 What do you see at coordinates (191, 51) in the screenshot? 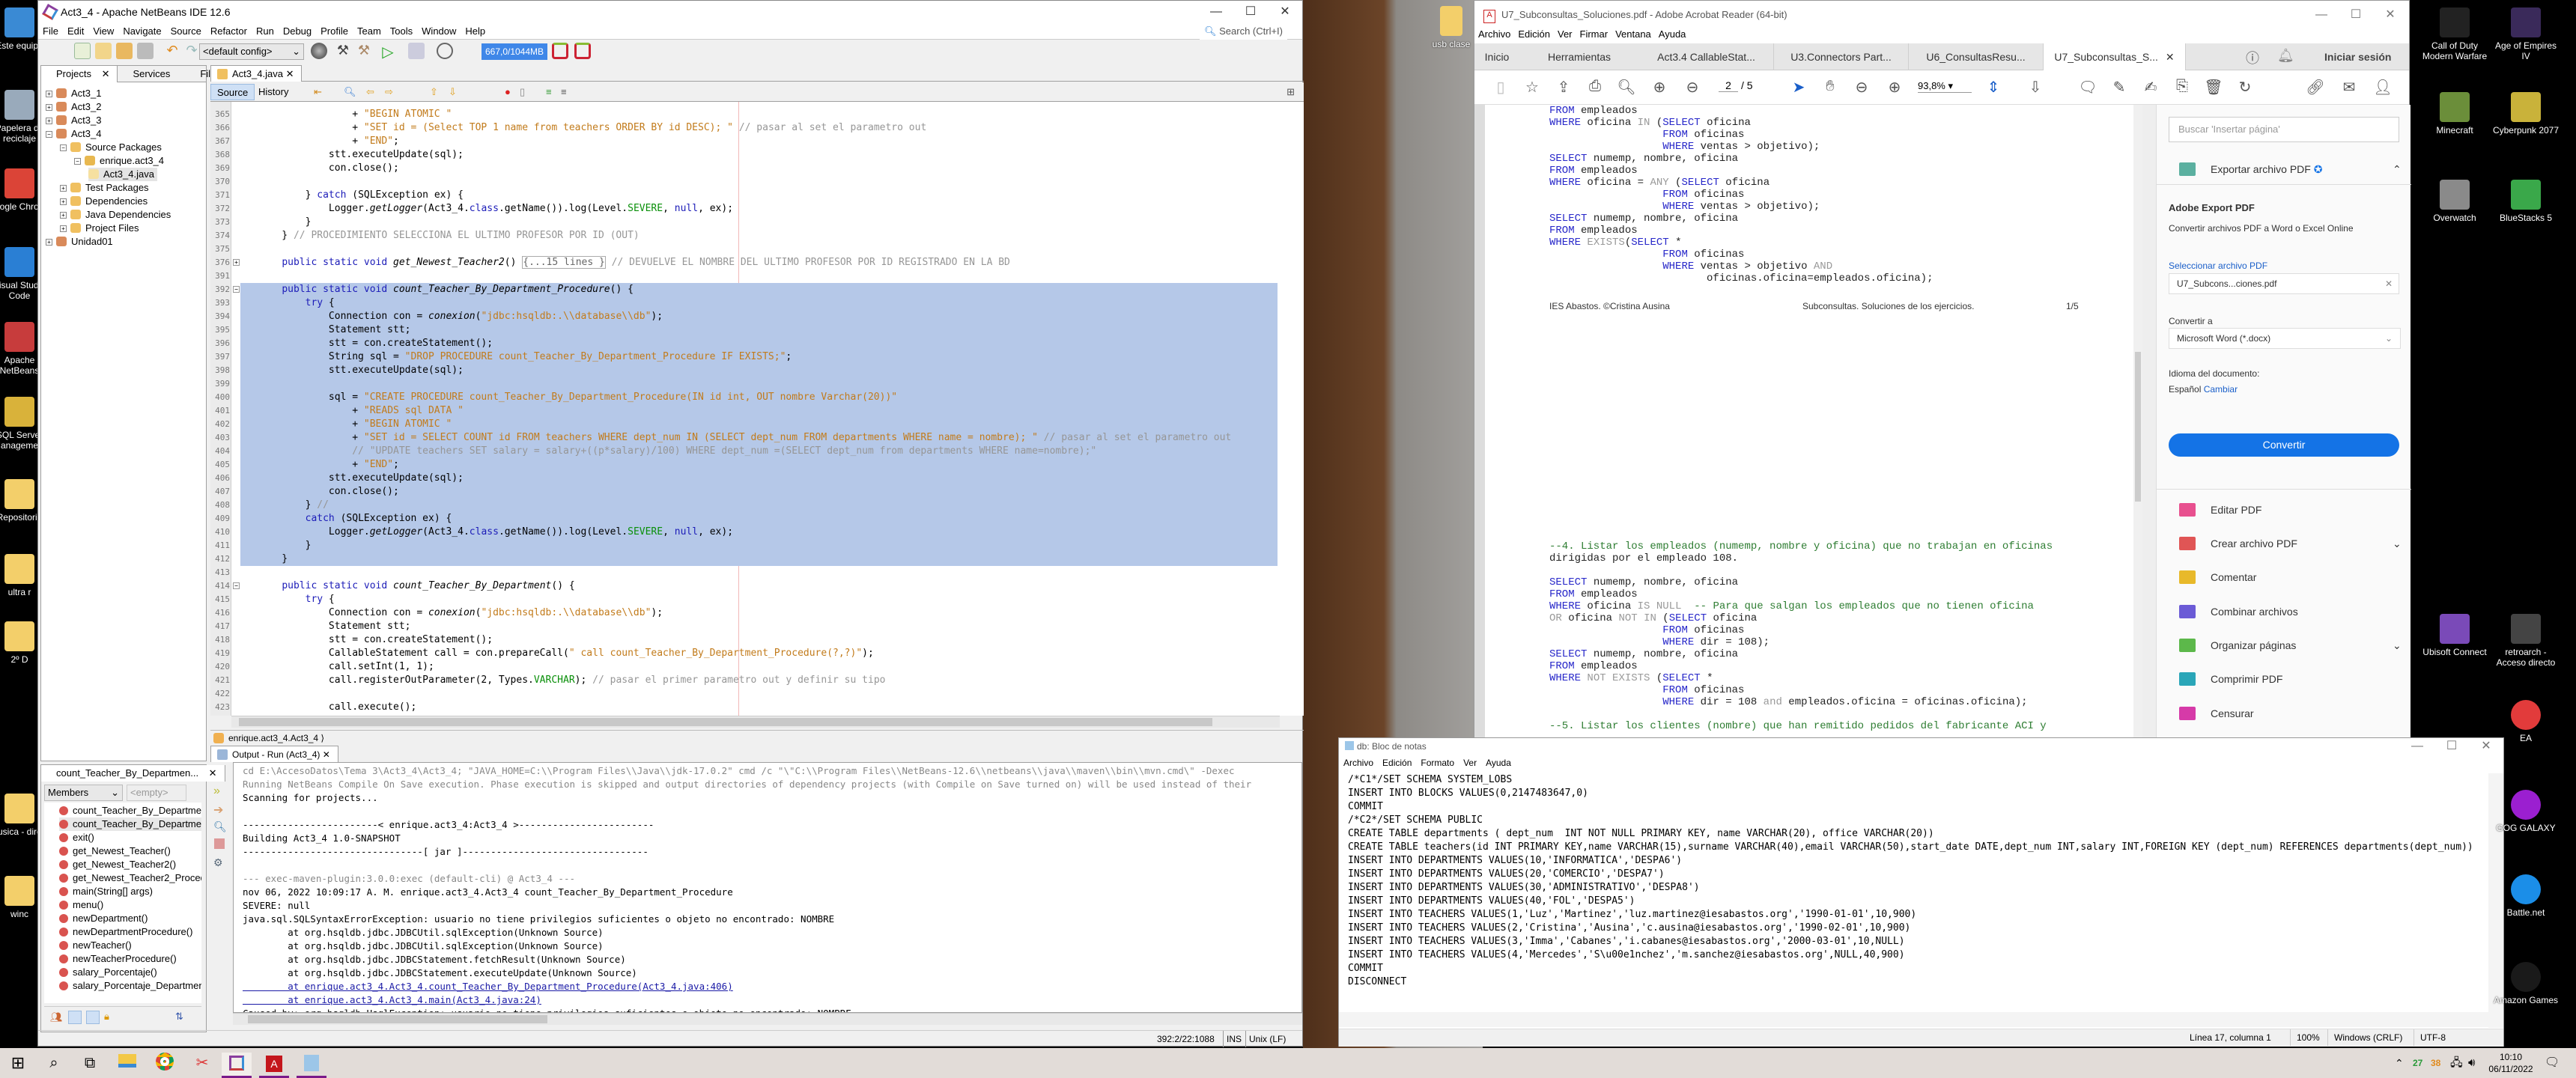
I see `redo-icon: ↷` at bounding box center [191, 51].